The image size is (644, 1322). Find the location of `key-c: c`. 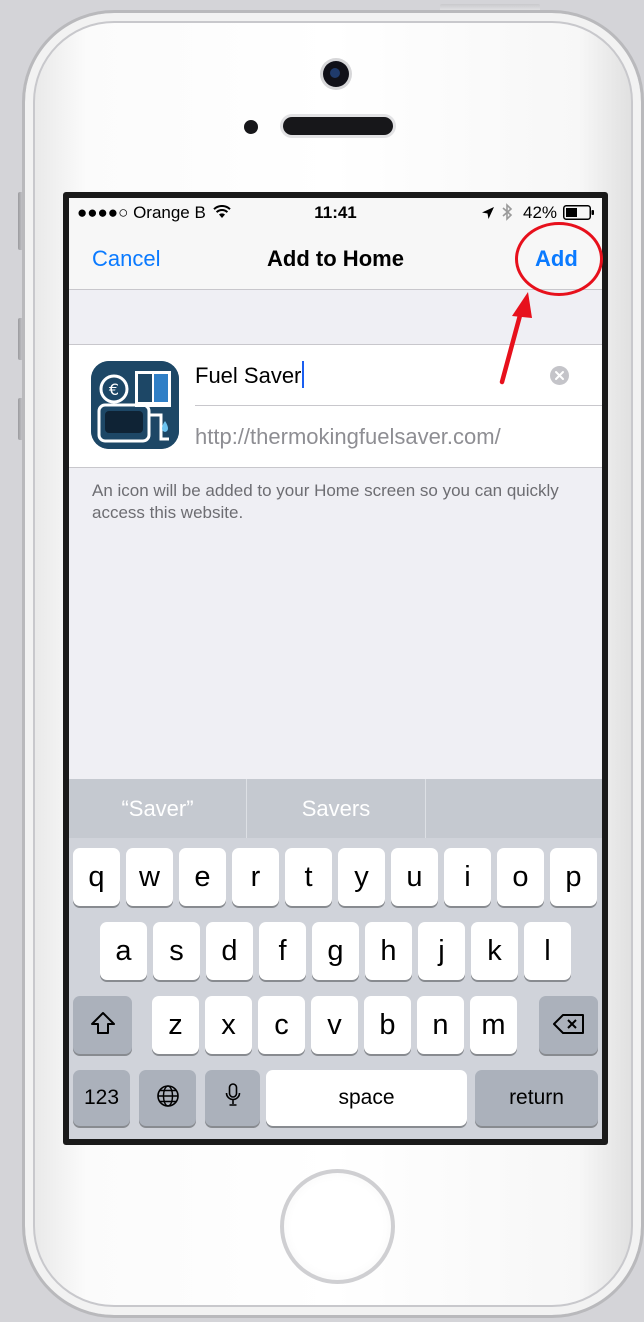

key-c: c is located at coordinates (281, 1025).